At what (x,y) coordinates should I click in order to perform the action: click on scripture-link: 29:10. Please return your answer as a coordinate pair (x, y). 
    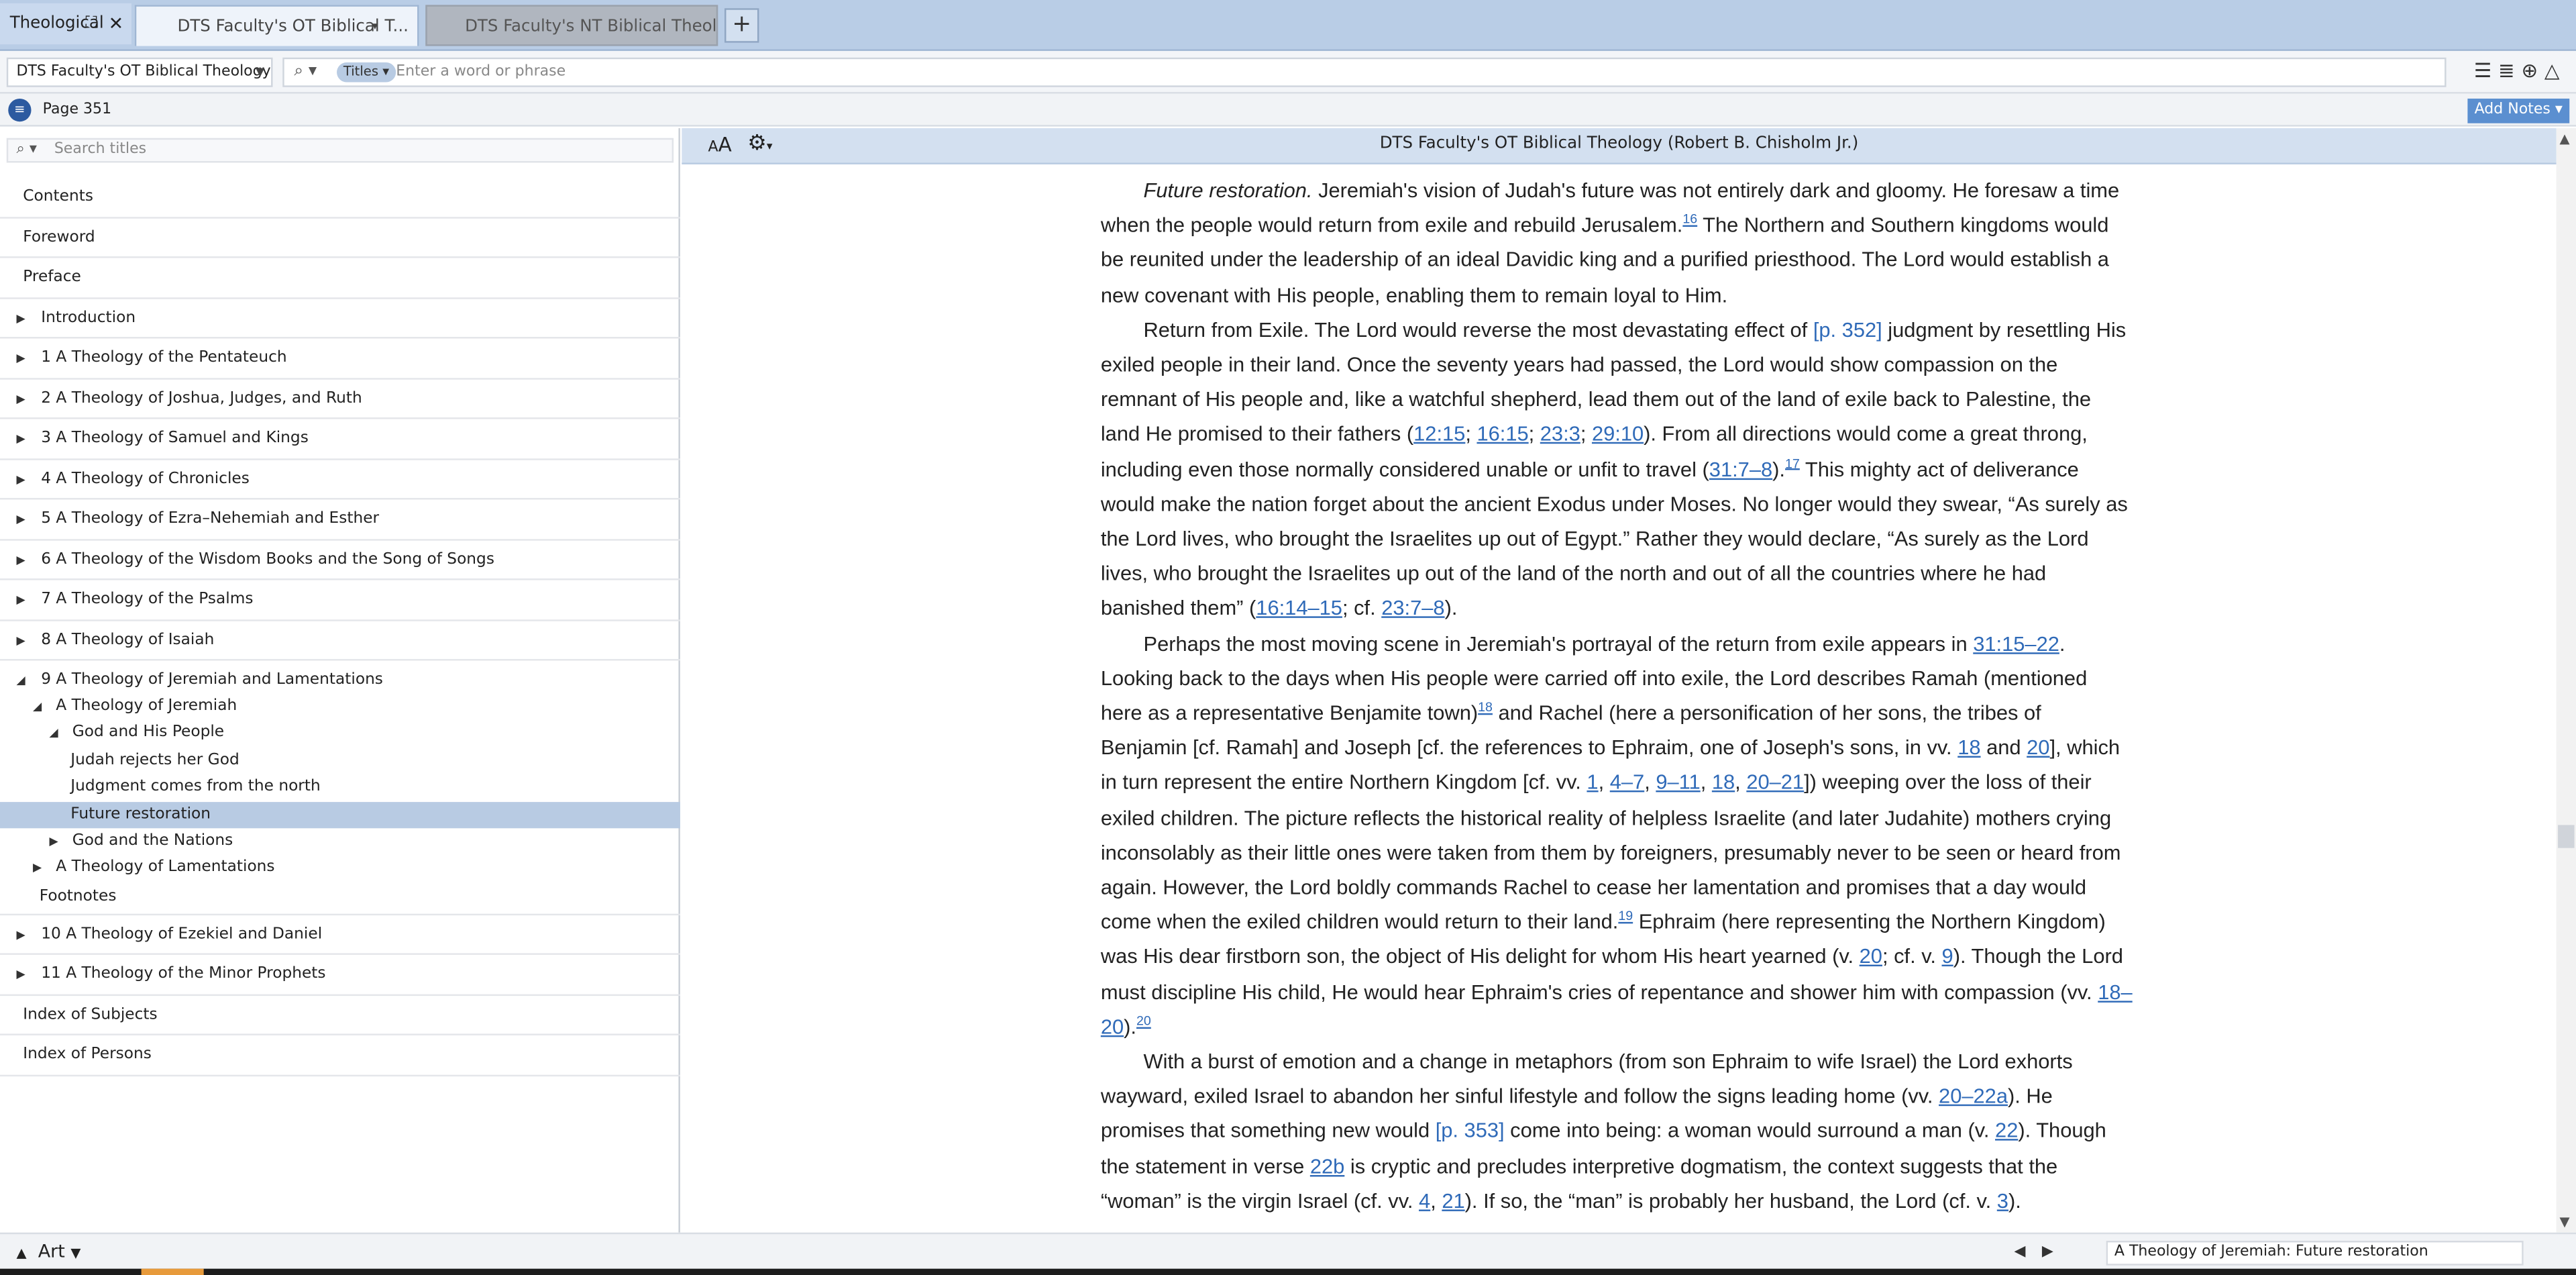
    Looking at the image, I should click on (1618, 434).